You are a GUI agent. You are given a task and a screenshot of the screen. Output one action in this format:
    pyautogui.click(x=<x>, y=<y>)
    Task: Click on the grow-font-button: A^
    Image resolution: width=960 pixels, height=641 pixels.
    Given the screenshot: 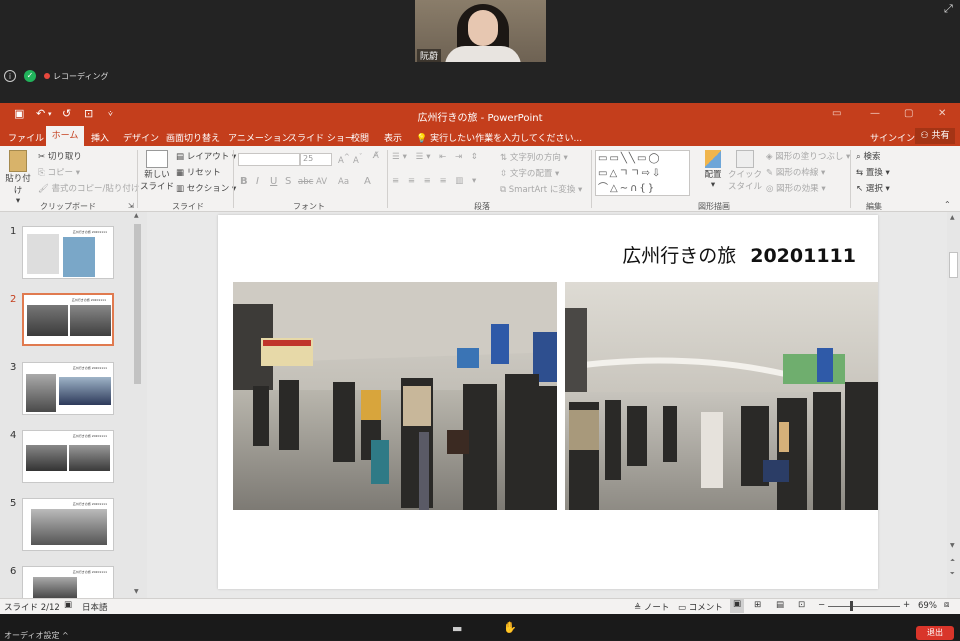 What is the action you would take?
    pyautogui.click(x=344, y=159)
    